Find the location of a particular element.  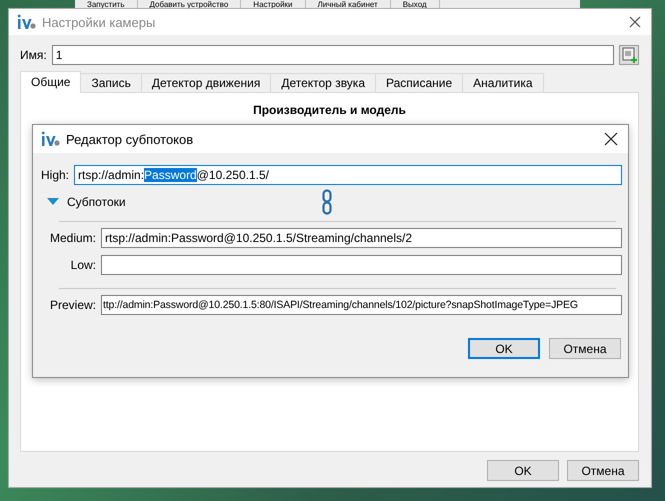

field-label: Preview: is located at coordinates (72, 305).